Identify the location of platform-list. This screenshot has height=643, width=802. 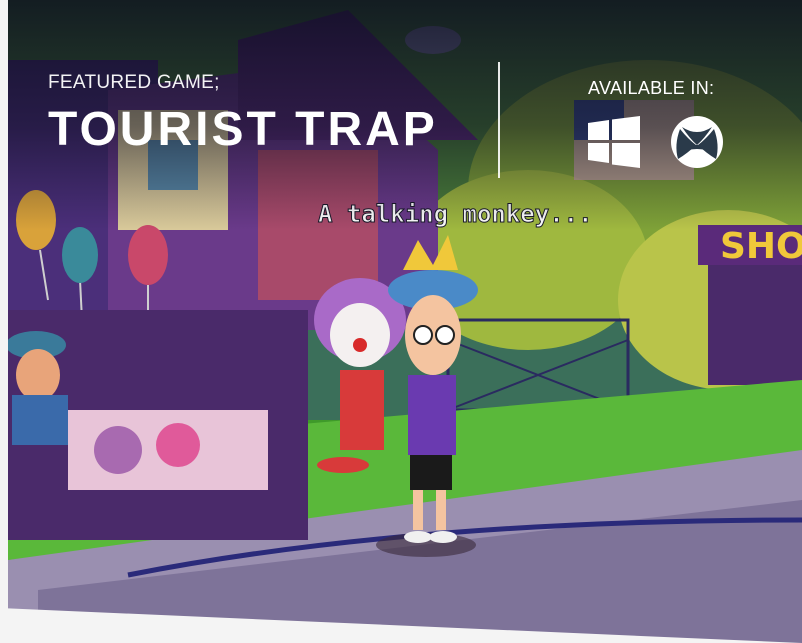
(656, 142).